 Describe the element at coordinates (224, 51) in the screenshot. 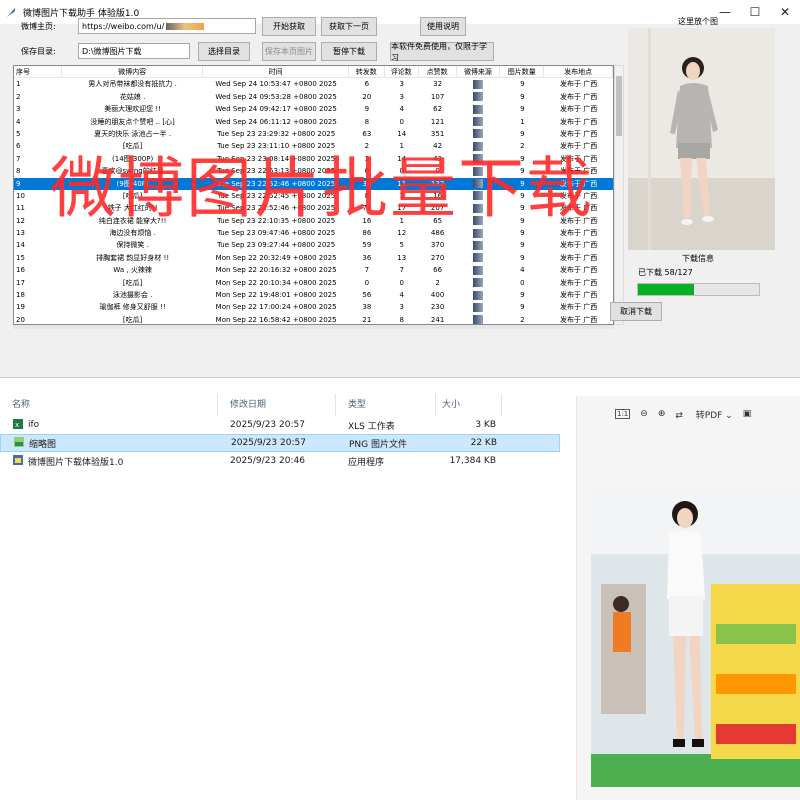

I see `choose-dir-button: 选择目录` at that location.